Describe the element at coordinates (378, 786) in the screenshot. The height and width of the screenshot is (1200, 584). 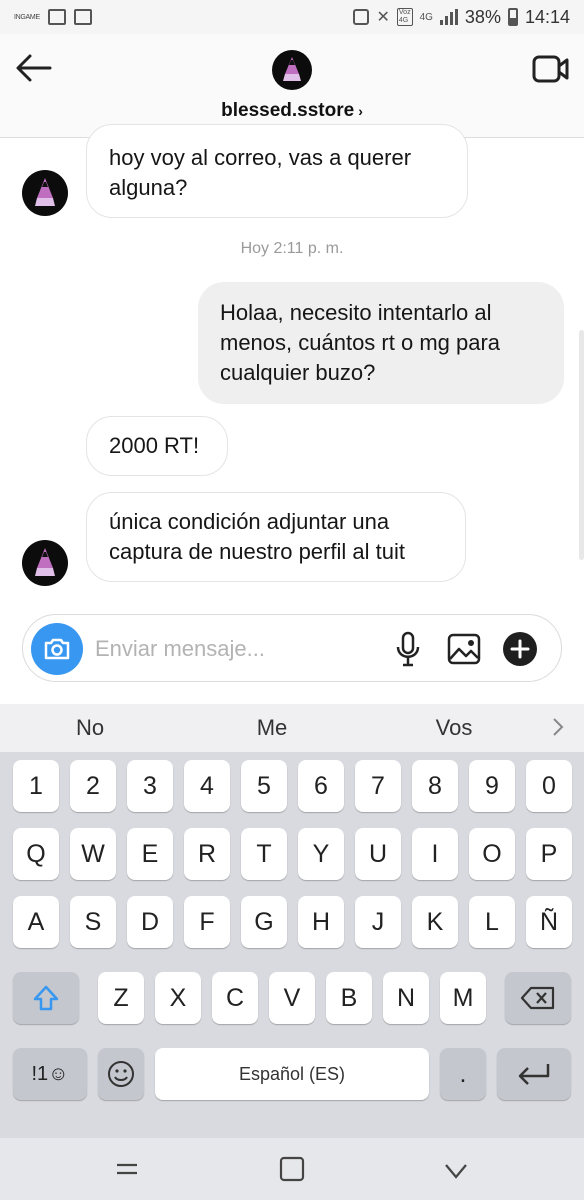
I see `key-7: 7` at that location.